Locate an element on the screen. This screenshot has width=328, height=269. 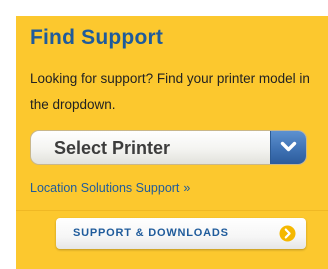
chevron-down-icon is located at coordinates (288, 146).